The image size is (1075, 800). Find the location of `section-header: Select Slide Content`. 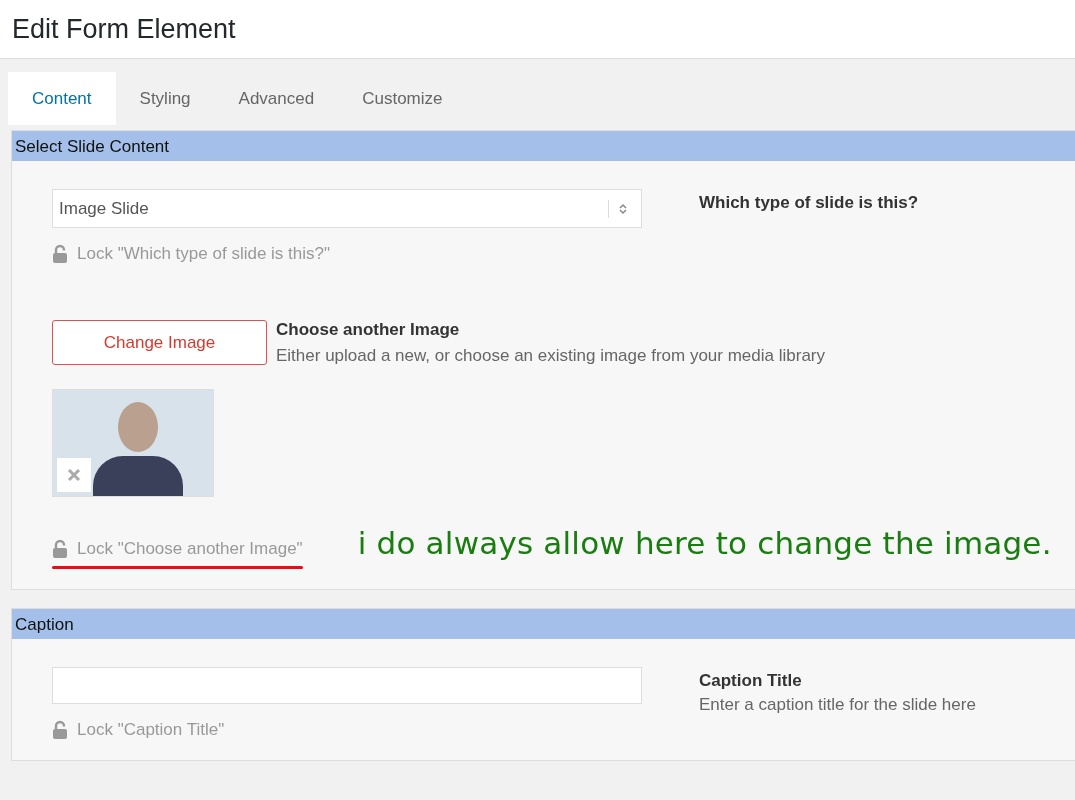

section-header: Select Slide Content is located at coordinates (543, 146).